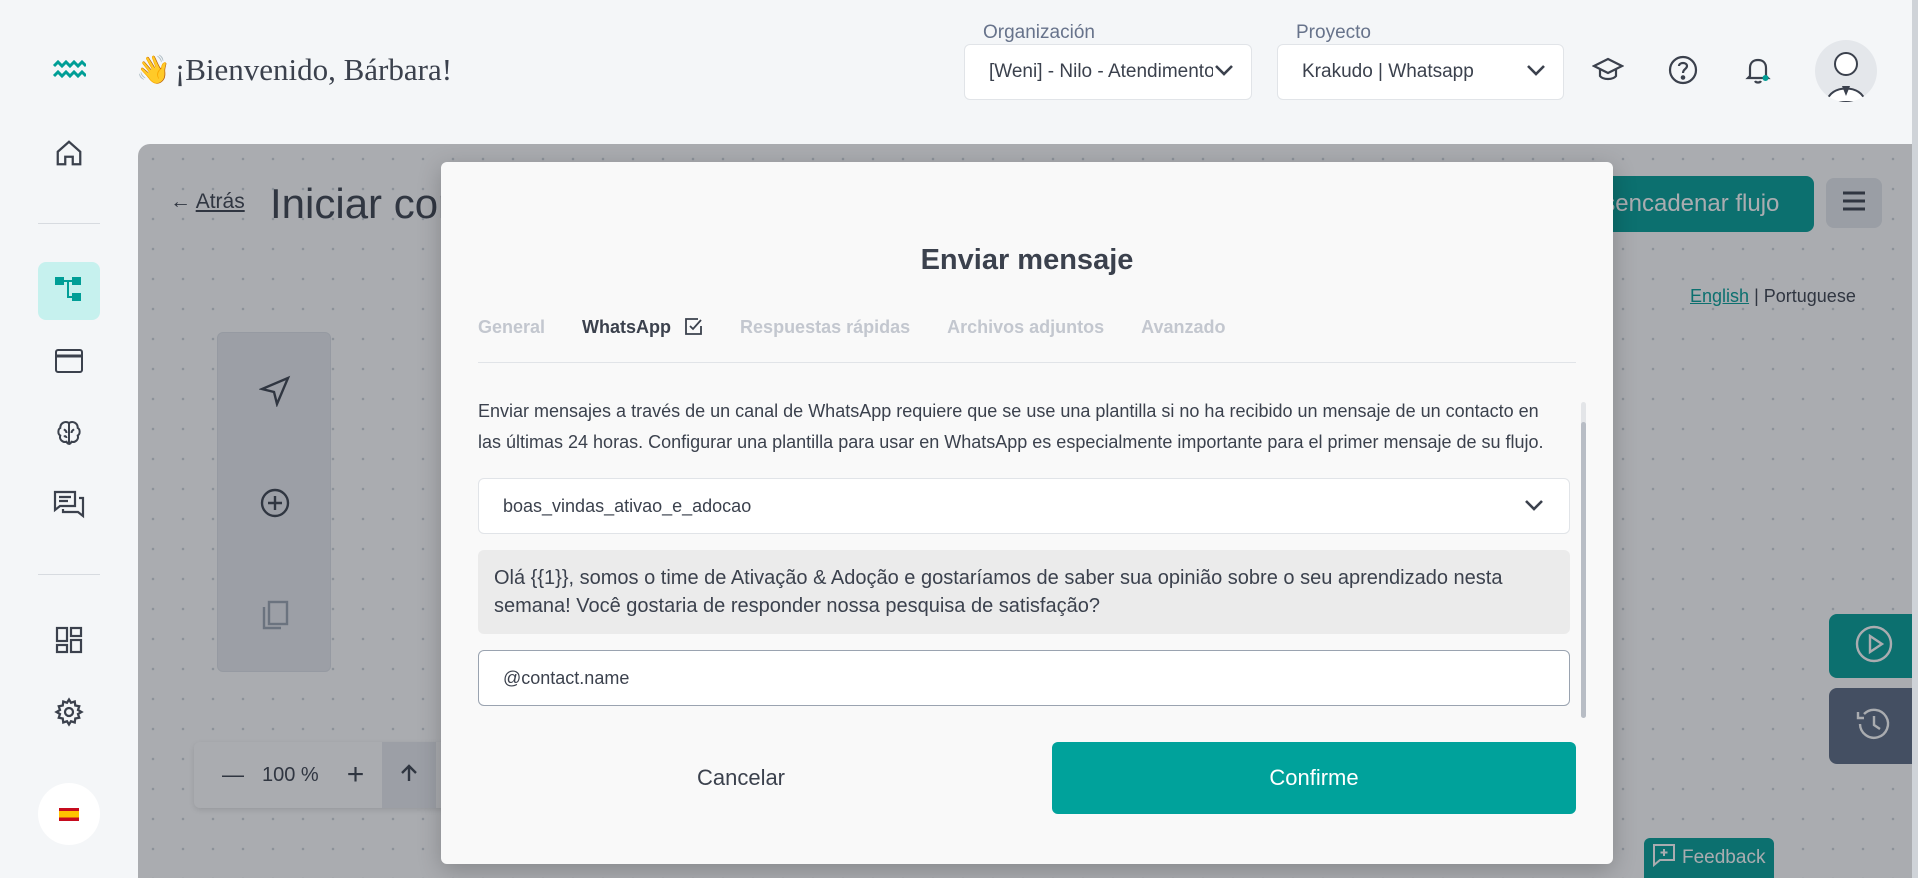  I want to click on sidebar-item-ai, so click(69, 435).